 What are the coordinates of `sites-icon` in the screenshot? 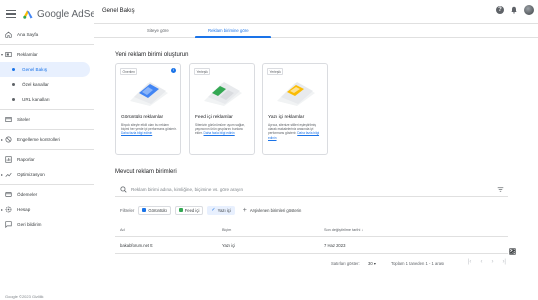 It's located at (8, 119).